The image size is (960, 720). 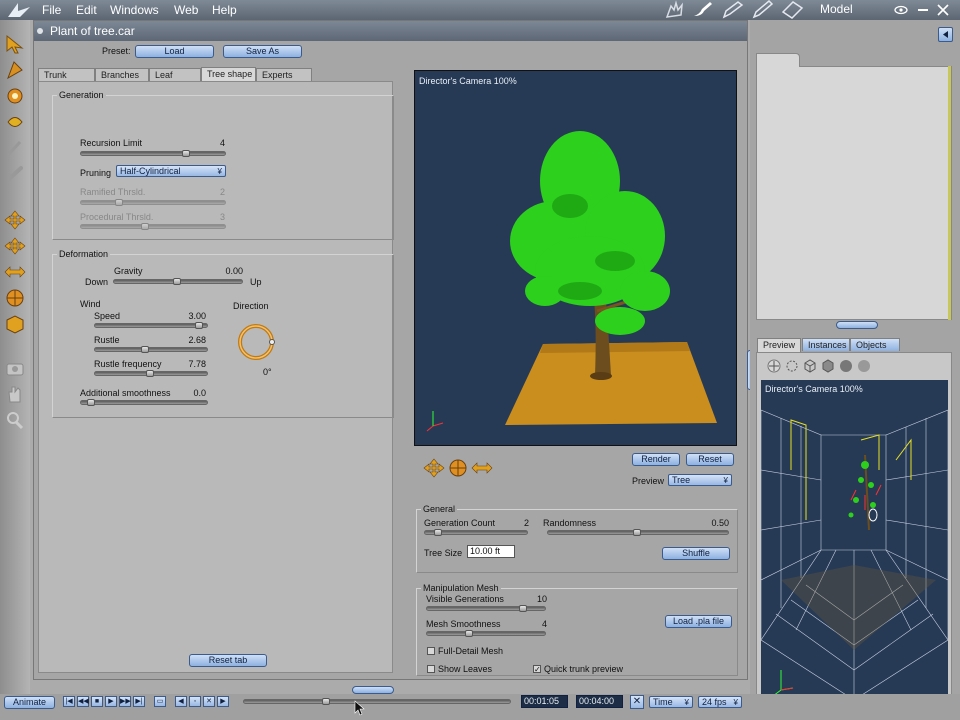 What do you see at coordinates (828, 366) in the screenshot?
I see `shaded-cube-icon` at bounding box center [828, 366].